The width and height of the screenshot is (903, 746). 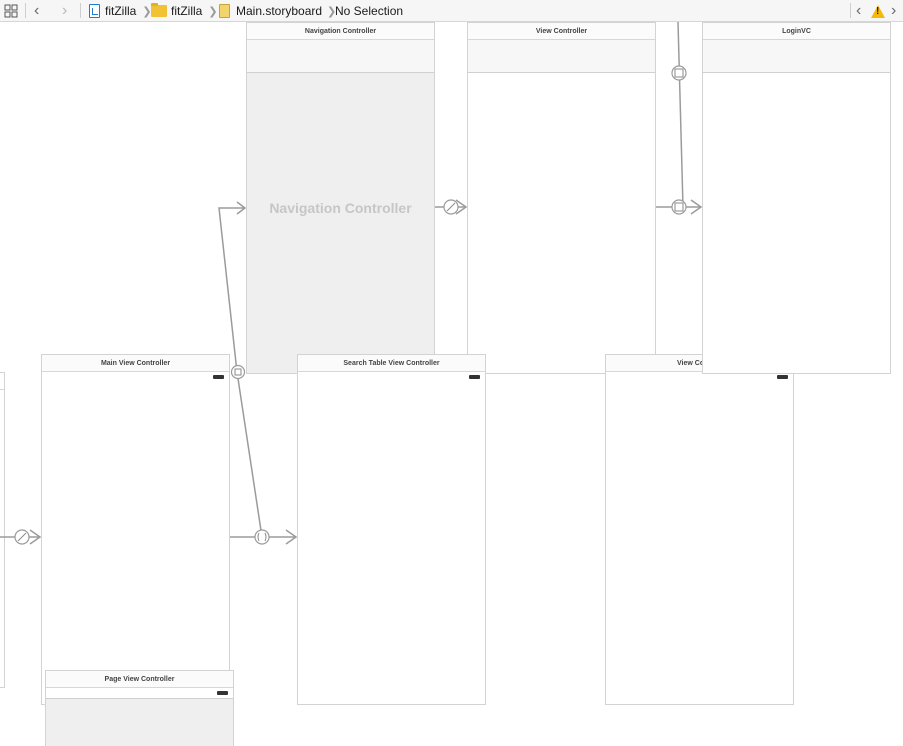 I want to click on relationship-segue-icon, so click(x=238, y=372).